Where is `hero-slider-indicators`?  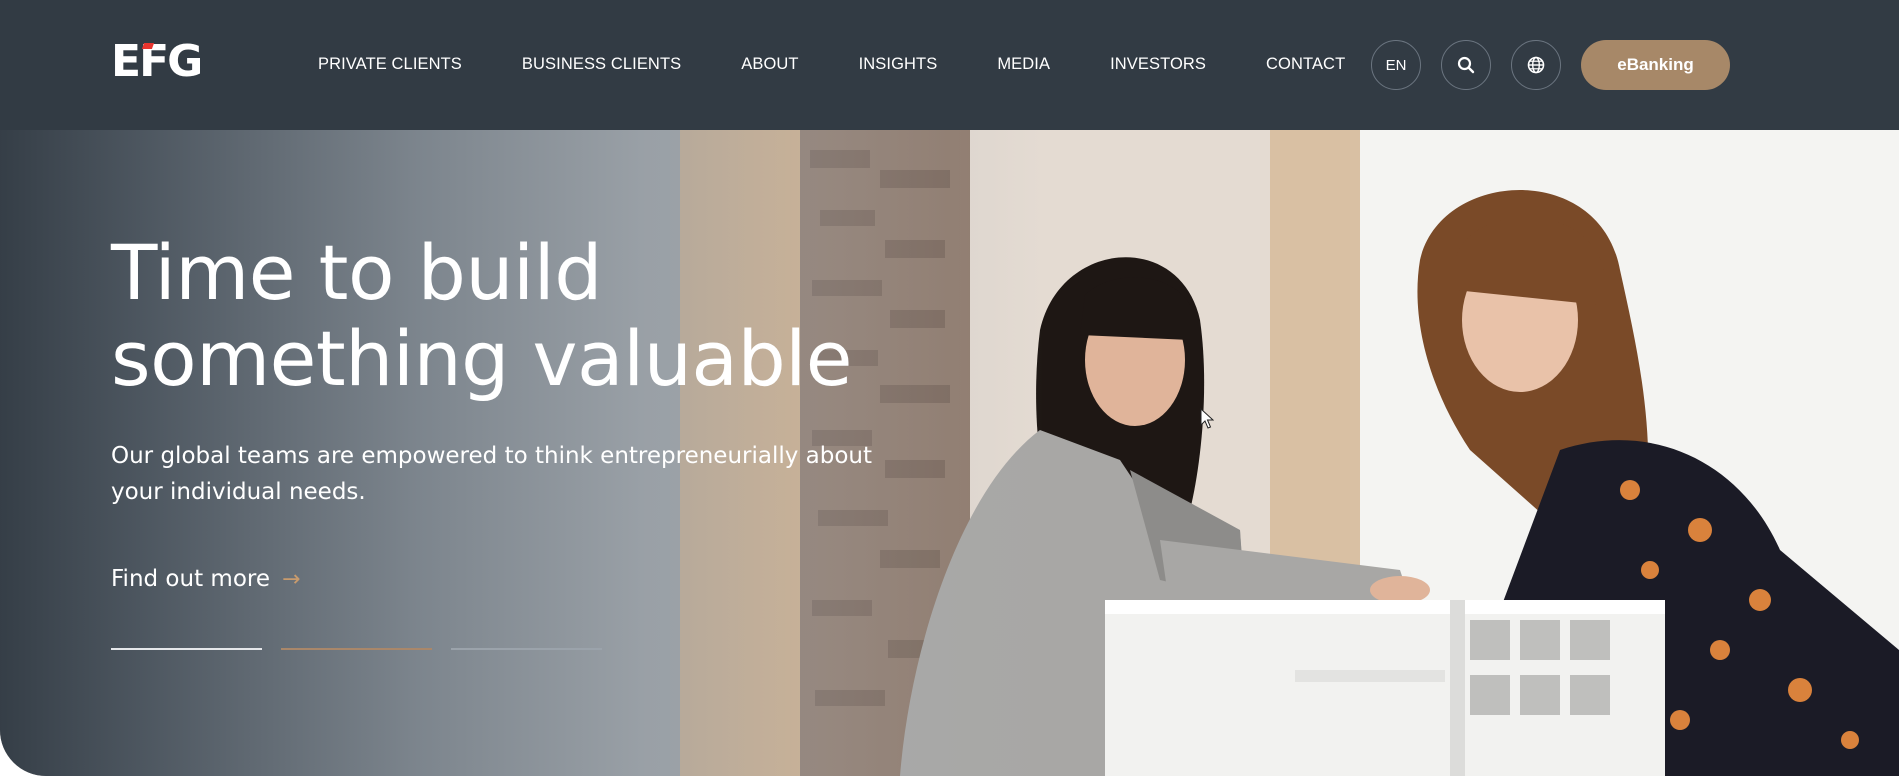 hero-slider-indicators is located at coordinates (356, 649).